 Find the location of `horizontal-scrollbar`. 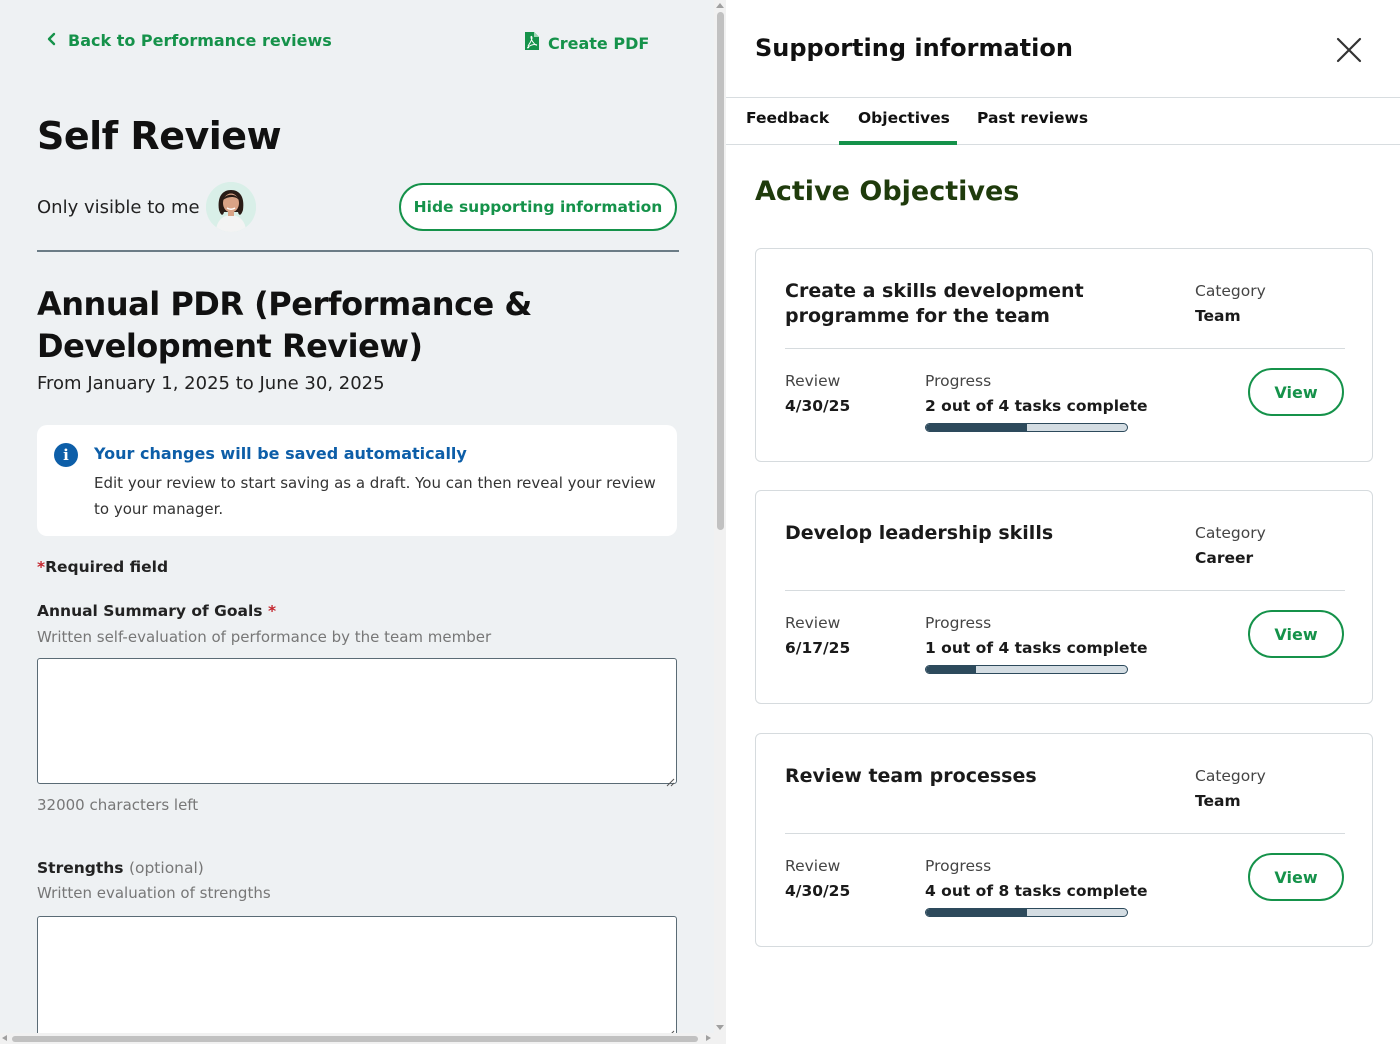

horizontal-scrollbar is located at coordinates (357, 1038).